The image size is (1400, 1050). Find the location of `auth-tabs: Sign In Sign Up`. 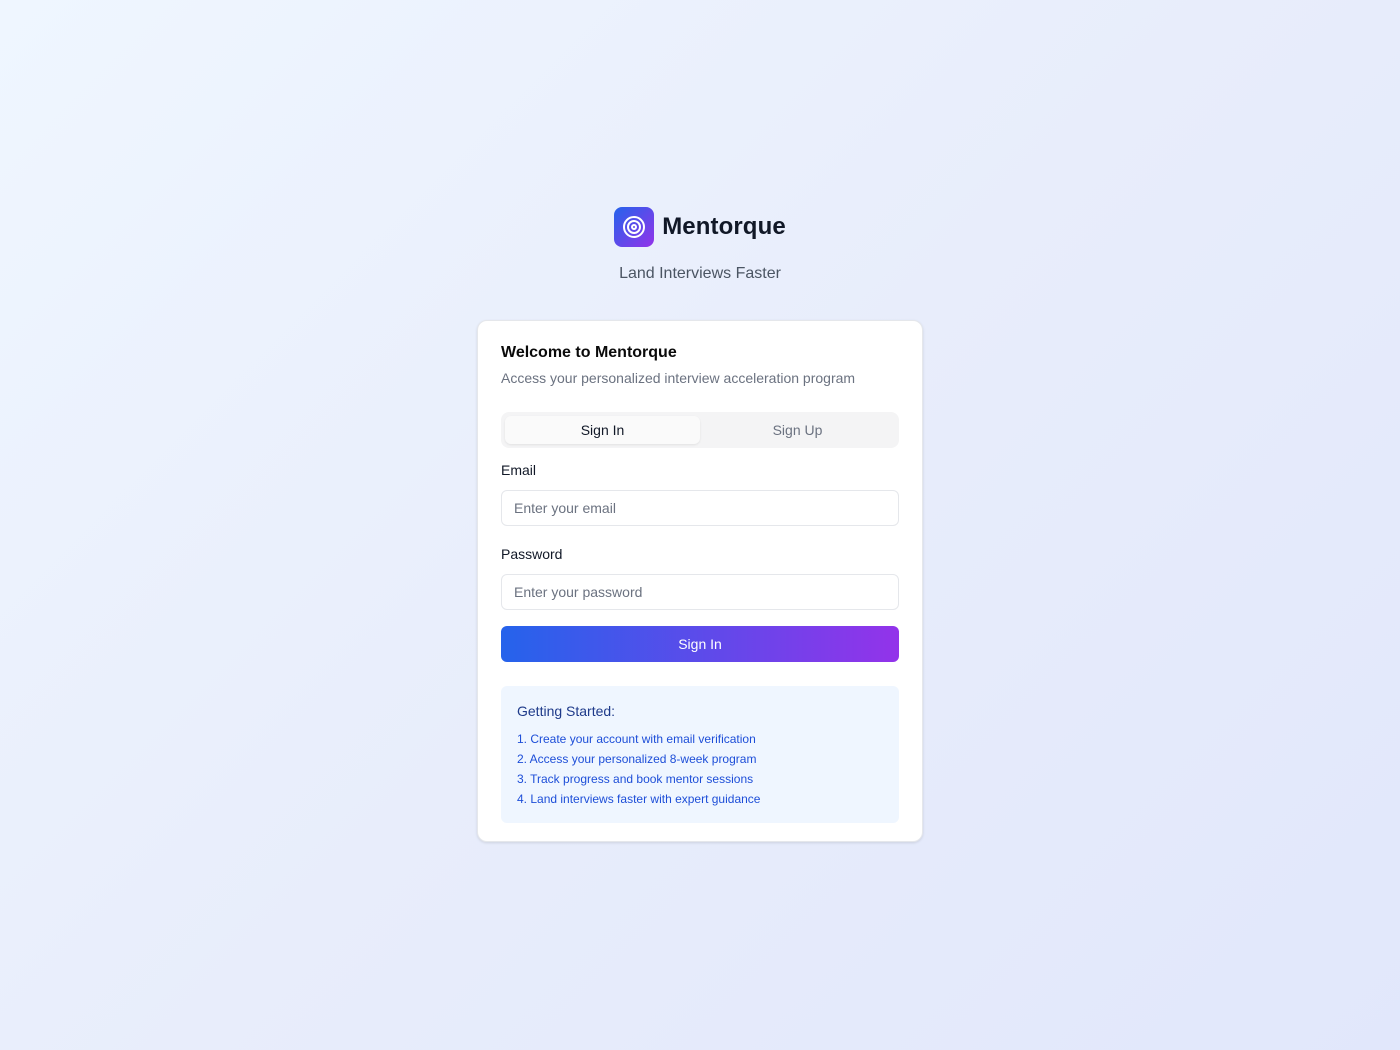

auth-tabs: Sign In Sign Up is located at coordinates (700, 430).